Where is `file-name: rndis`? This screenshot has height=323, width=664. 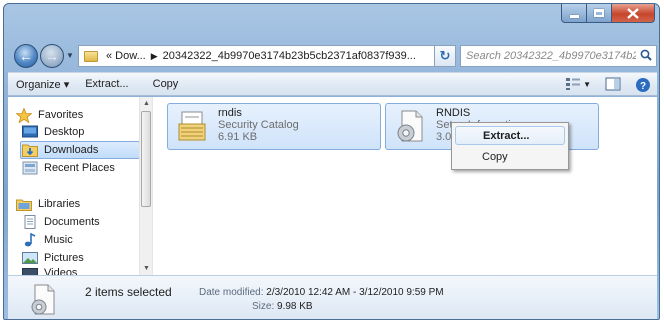 file-name: rndis is located at coordinates (230, 113).